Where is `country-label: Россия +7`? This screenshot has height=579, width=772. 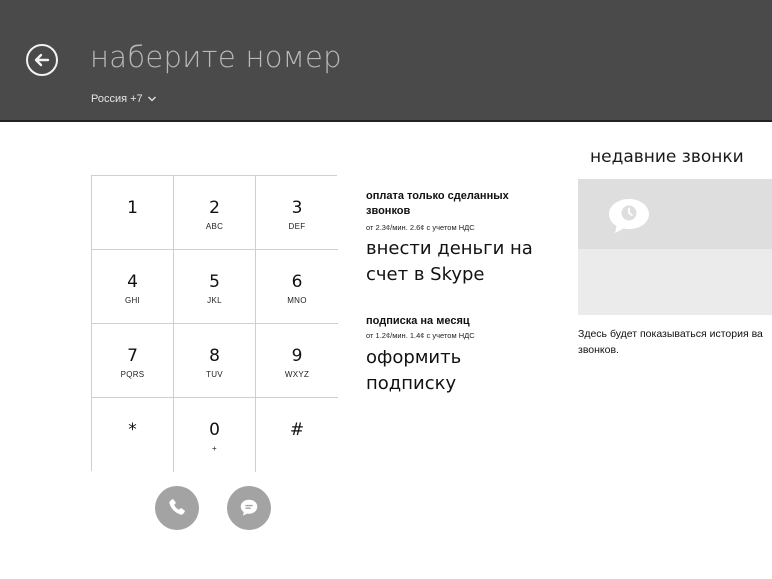 country-label: Россия +7 is located at coordinates (117, 99).